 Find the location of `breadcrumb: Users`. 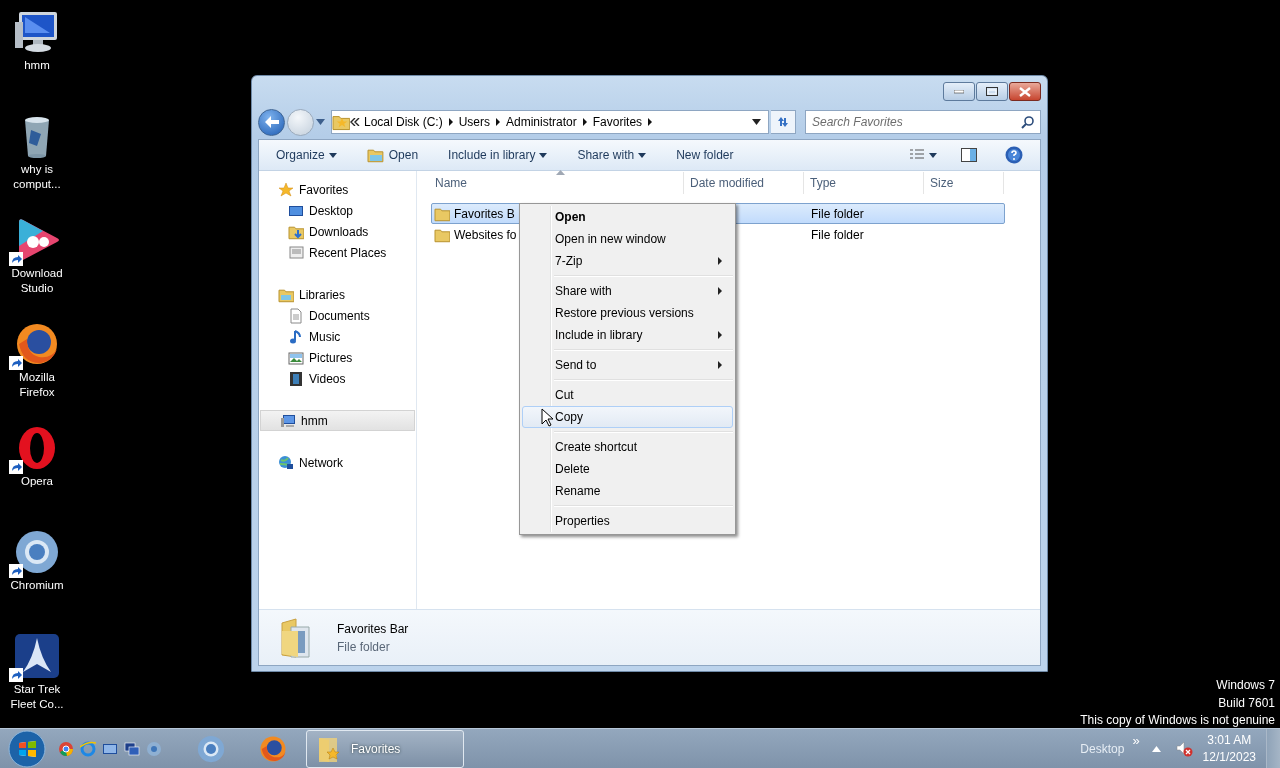

breadcrumb: Users is located at coordinates (474, 122).